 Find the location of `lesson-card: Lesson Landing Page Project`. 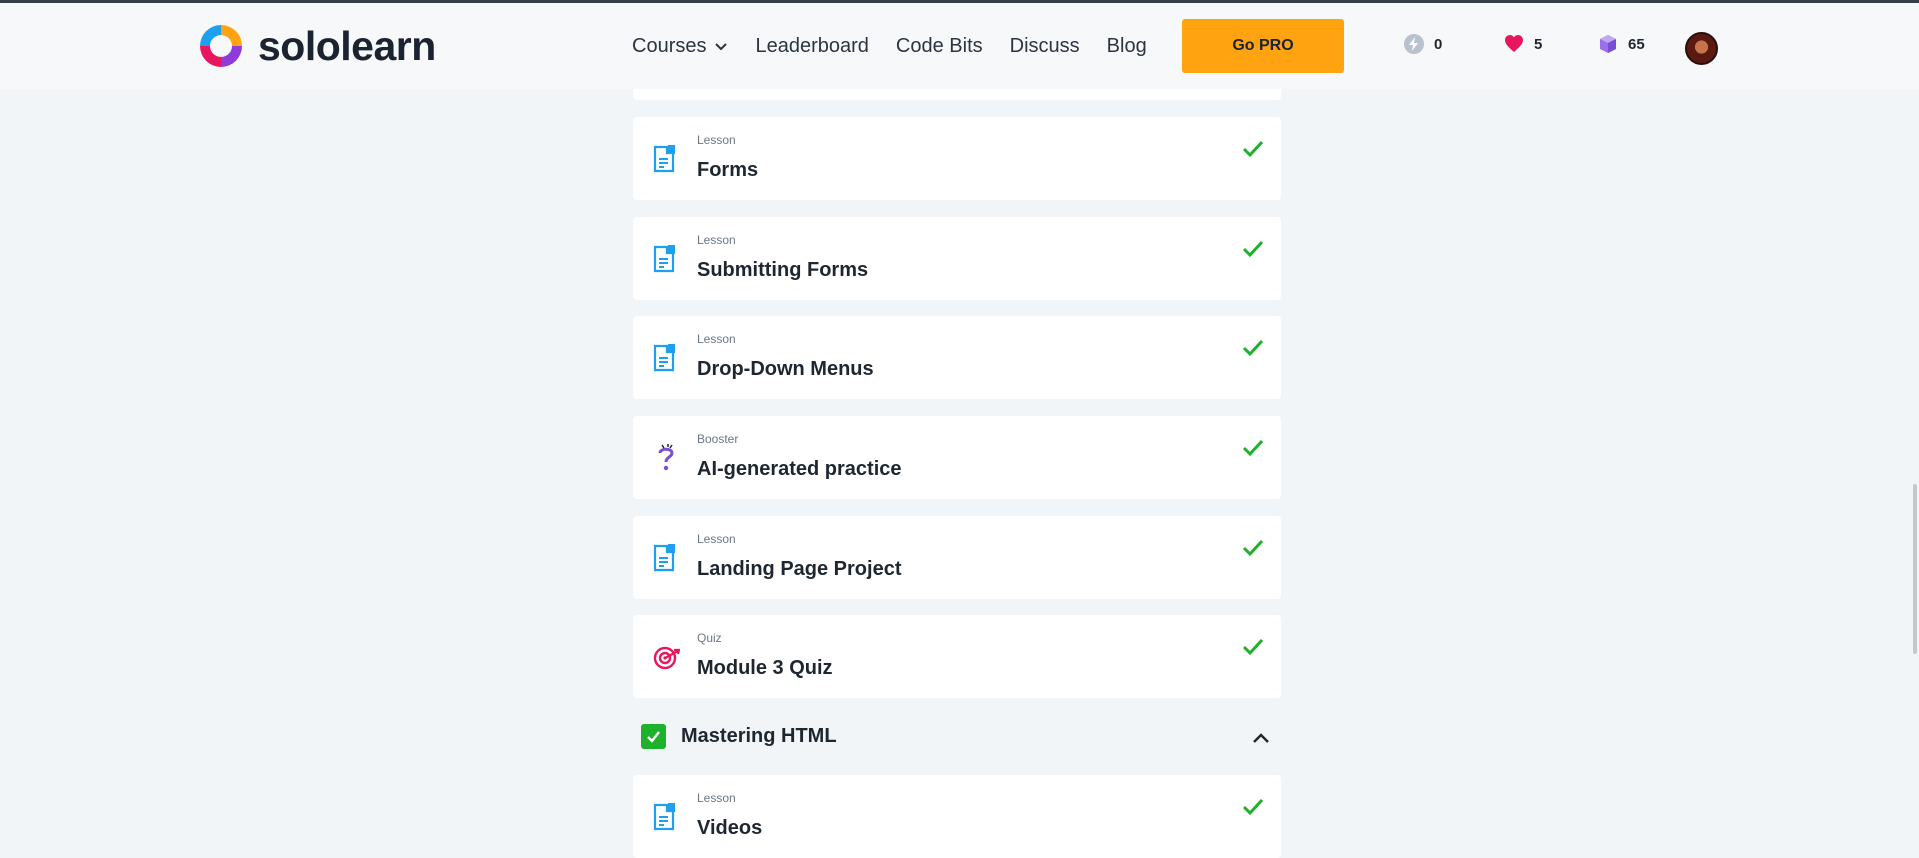

lesson-card: Lesson Landing Page Project is located at coordinates (957, 557).